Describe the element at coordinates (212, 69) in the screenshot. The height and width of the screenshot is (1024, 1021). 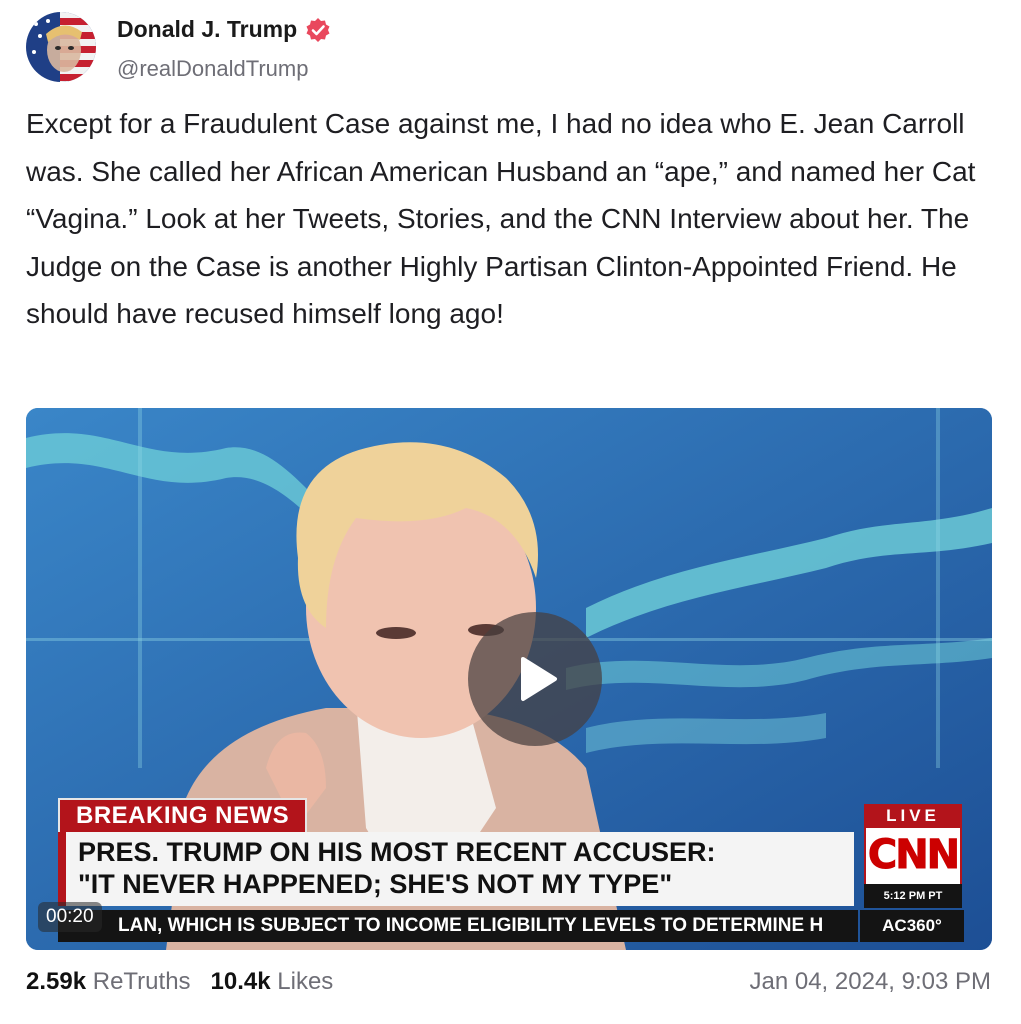
I see `handle: @realDonaldTrump` at that location.